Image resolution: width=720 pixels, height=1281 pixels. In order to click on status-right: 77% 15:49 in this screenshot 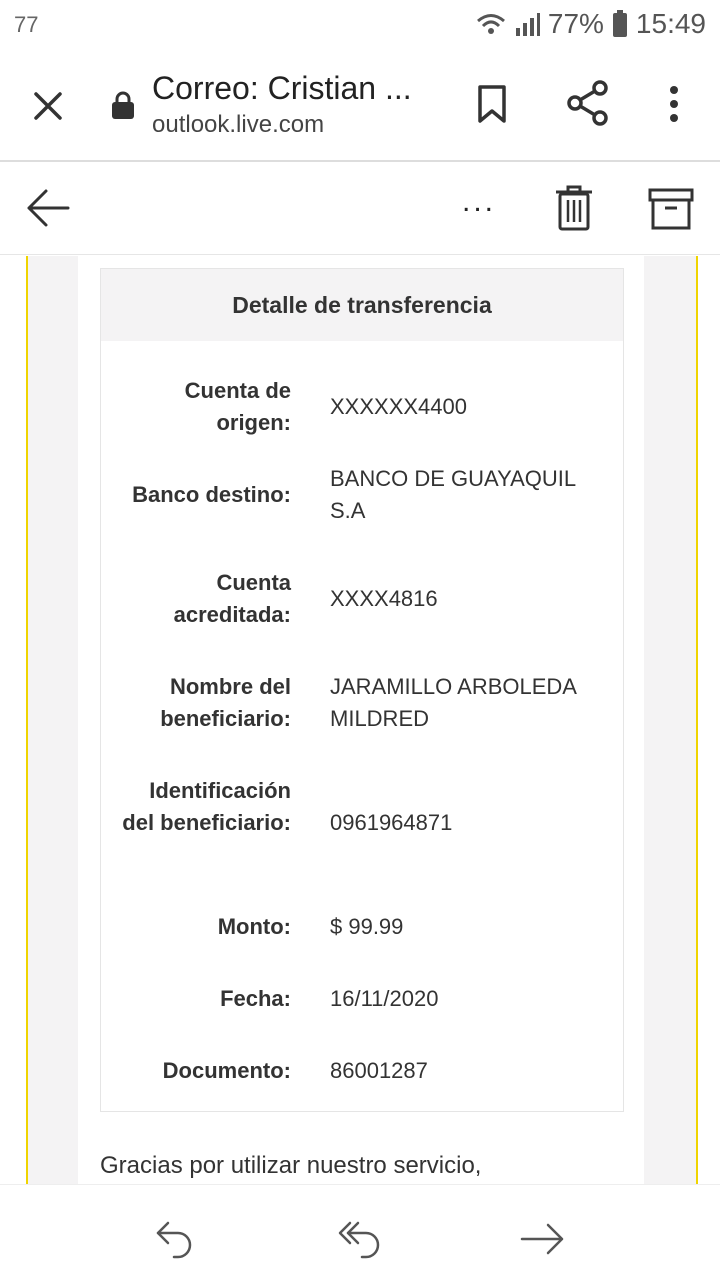, I will do `click(591, 24)`.